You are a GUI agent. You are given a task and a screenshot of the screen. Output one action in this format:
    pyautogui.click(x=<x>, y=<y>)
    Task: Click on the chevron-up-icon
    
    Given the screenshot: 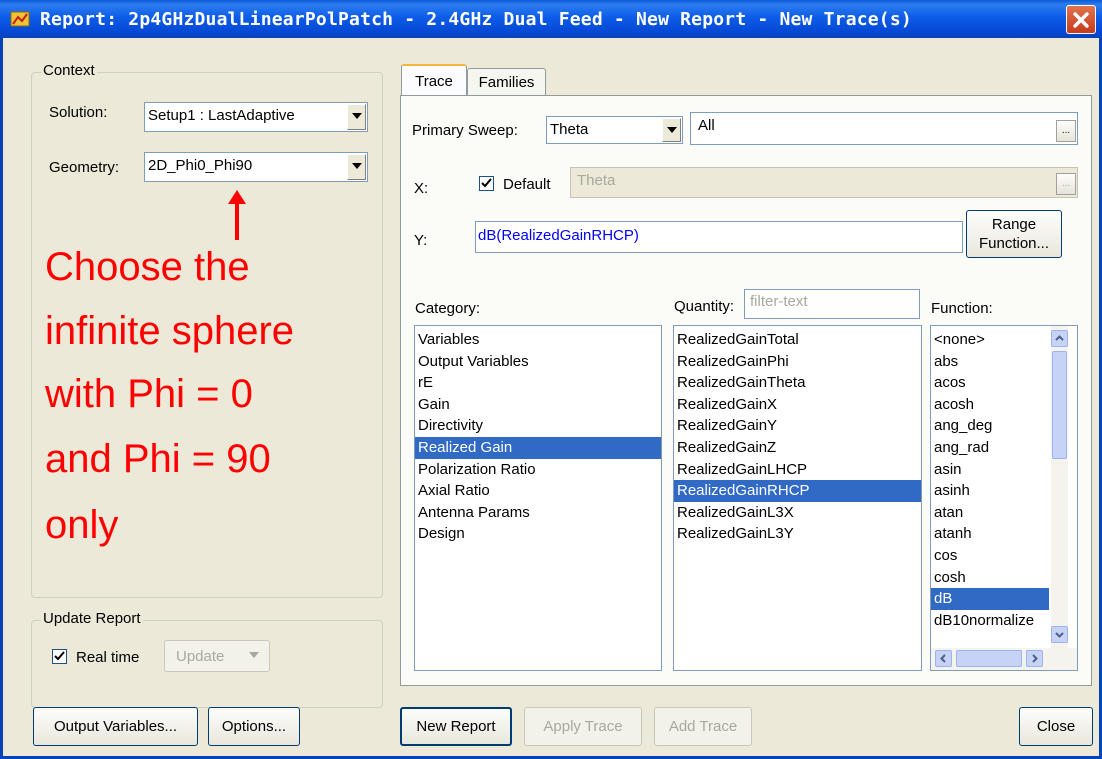 What is the action you would take?
    pyautogui.click(x=1059, y=338)
    